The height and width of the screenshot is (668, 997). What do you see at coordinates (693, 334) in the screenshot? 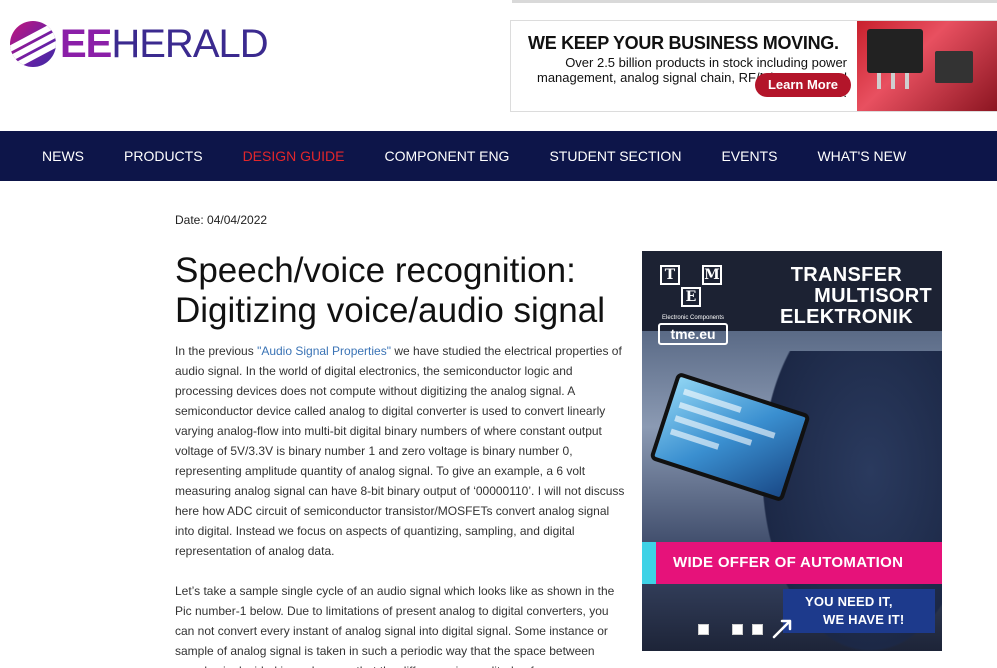
I see `tme-url: tme.eu` at bounding box center [693, 334].